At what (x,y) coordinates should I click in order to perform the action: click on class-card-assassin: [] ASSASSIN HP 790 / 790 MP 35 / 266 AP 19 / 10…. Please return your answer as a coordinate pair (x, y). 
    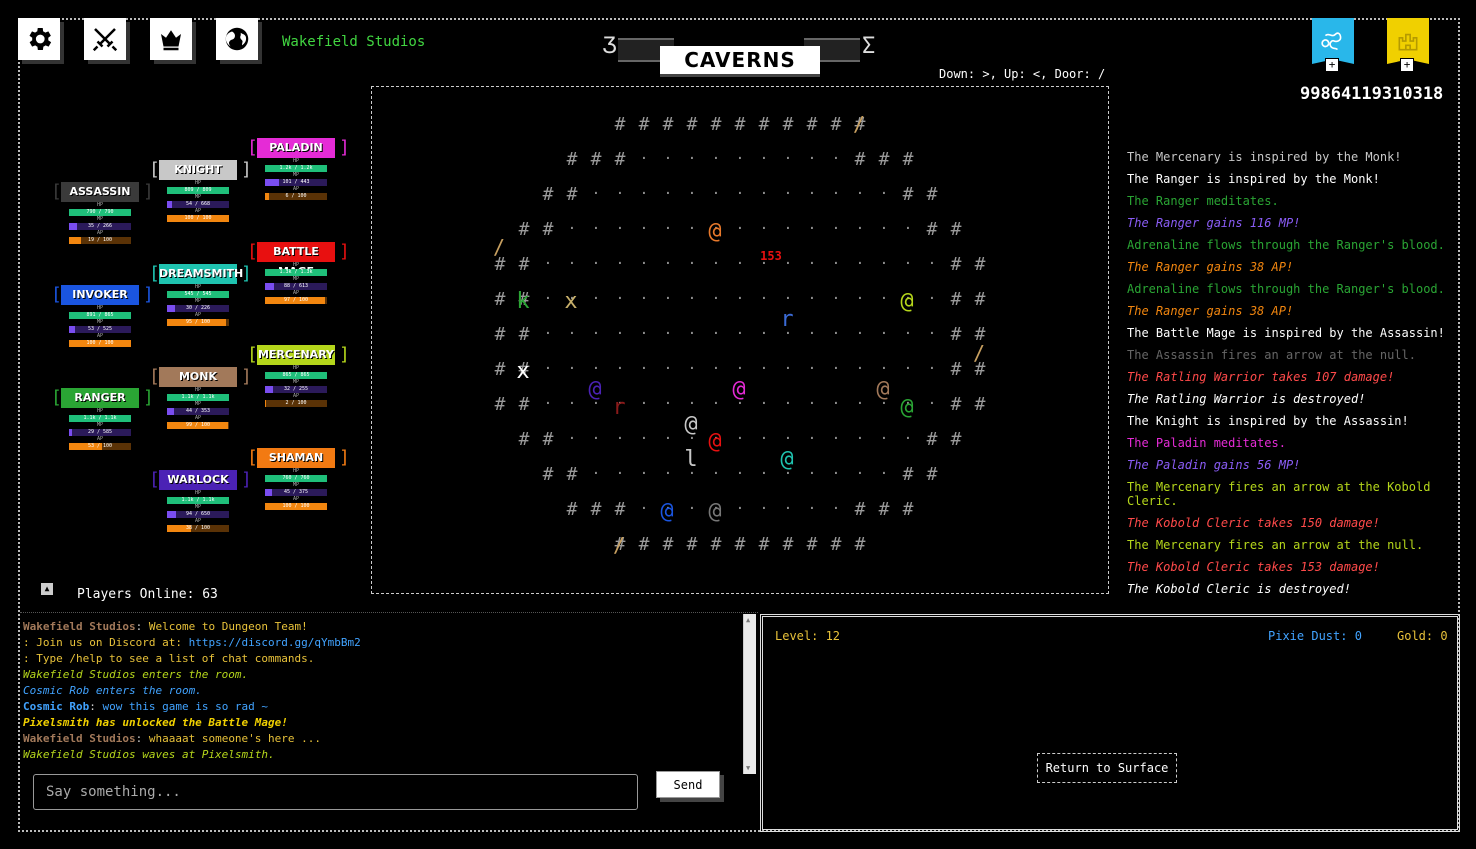
    Looking at the image, I should click on (102, 213).